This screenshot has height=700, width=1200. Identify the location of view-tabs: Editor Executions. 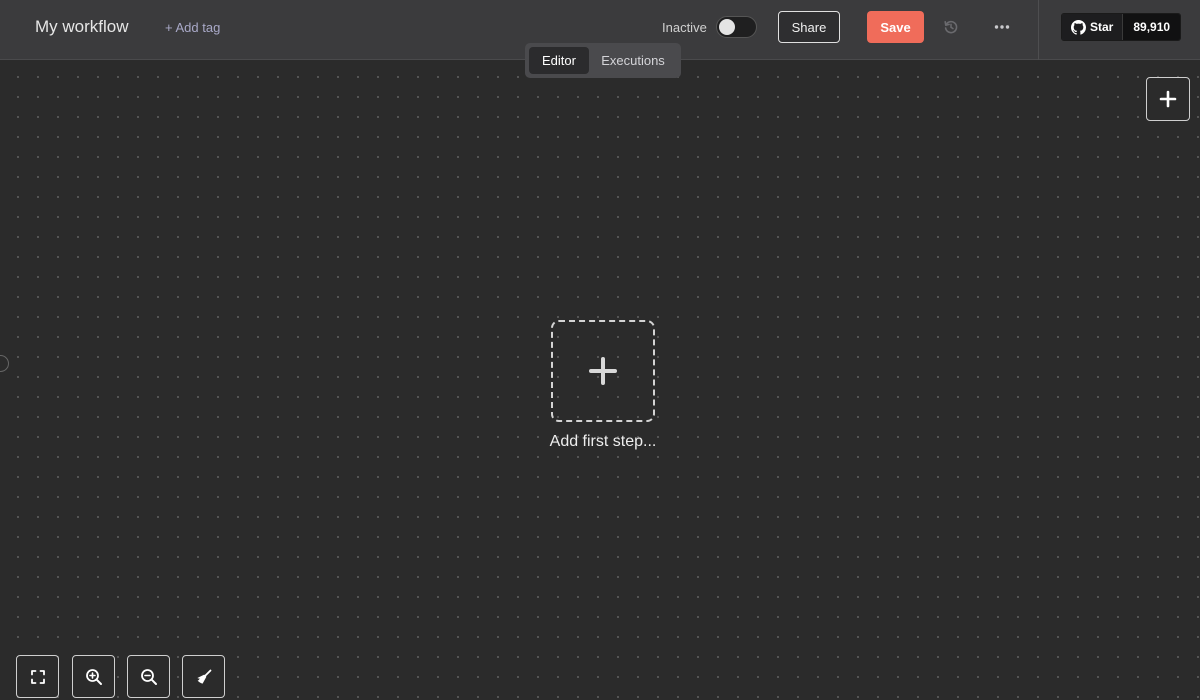
(603, 60).